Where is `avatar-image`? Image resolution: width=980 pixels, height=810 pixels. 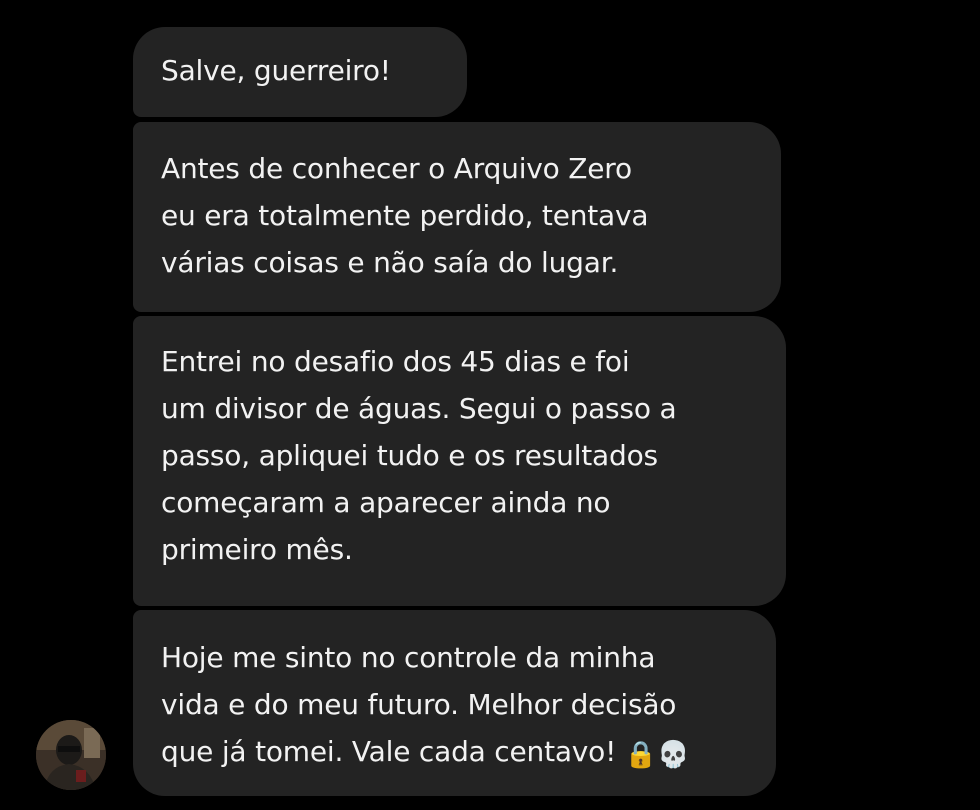 avatar-image is located at coordinates (71, 755).